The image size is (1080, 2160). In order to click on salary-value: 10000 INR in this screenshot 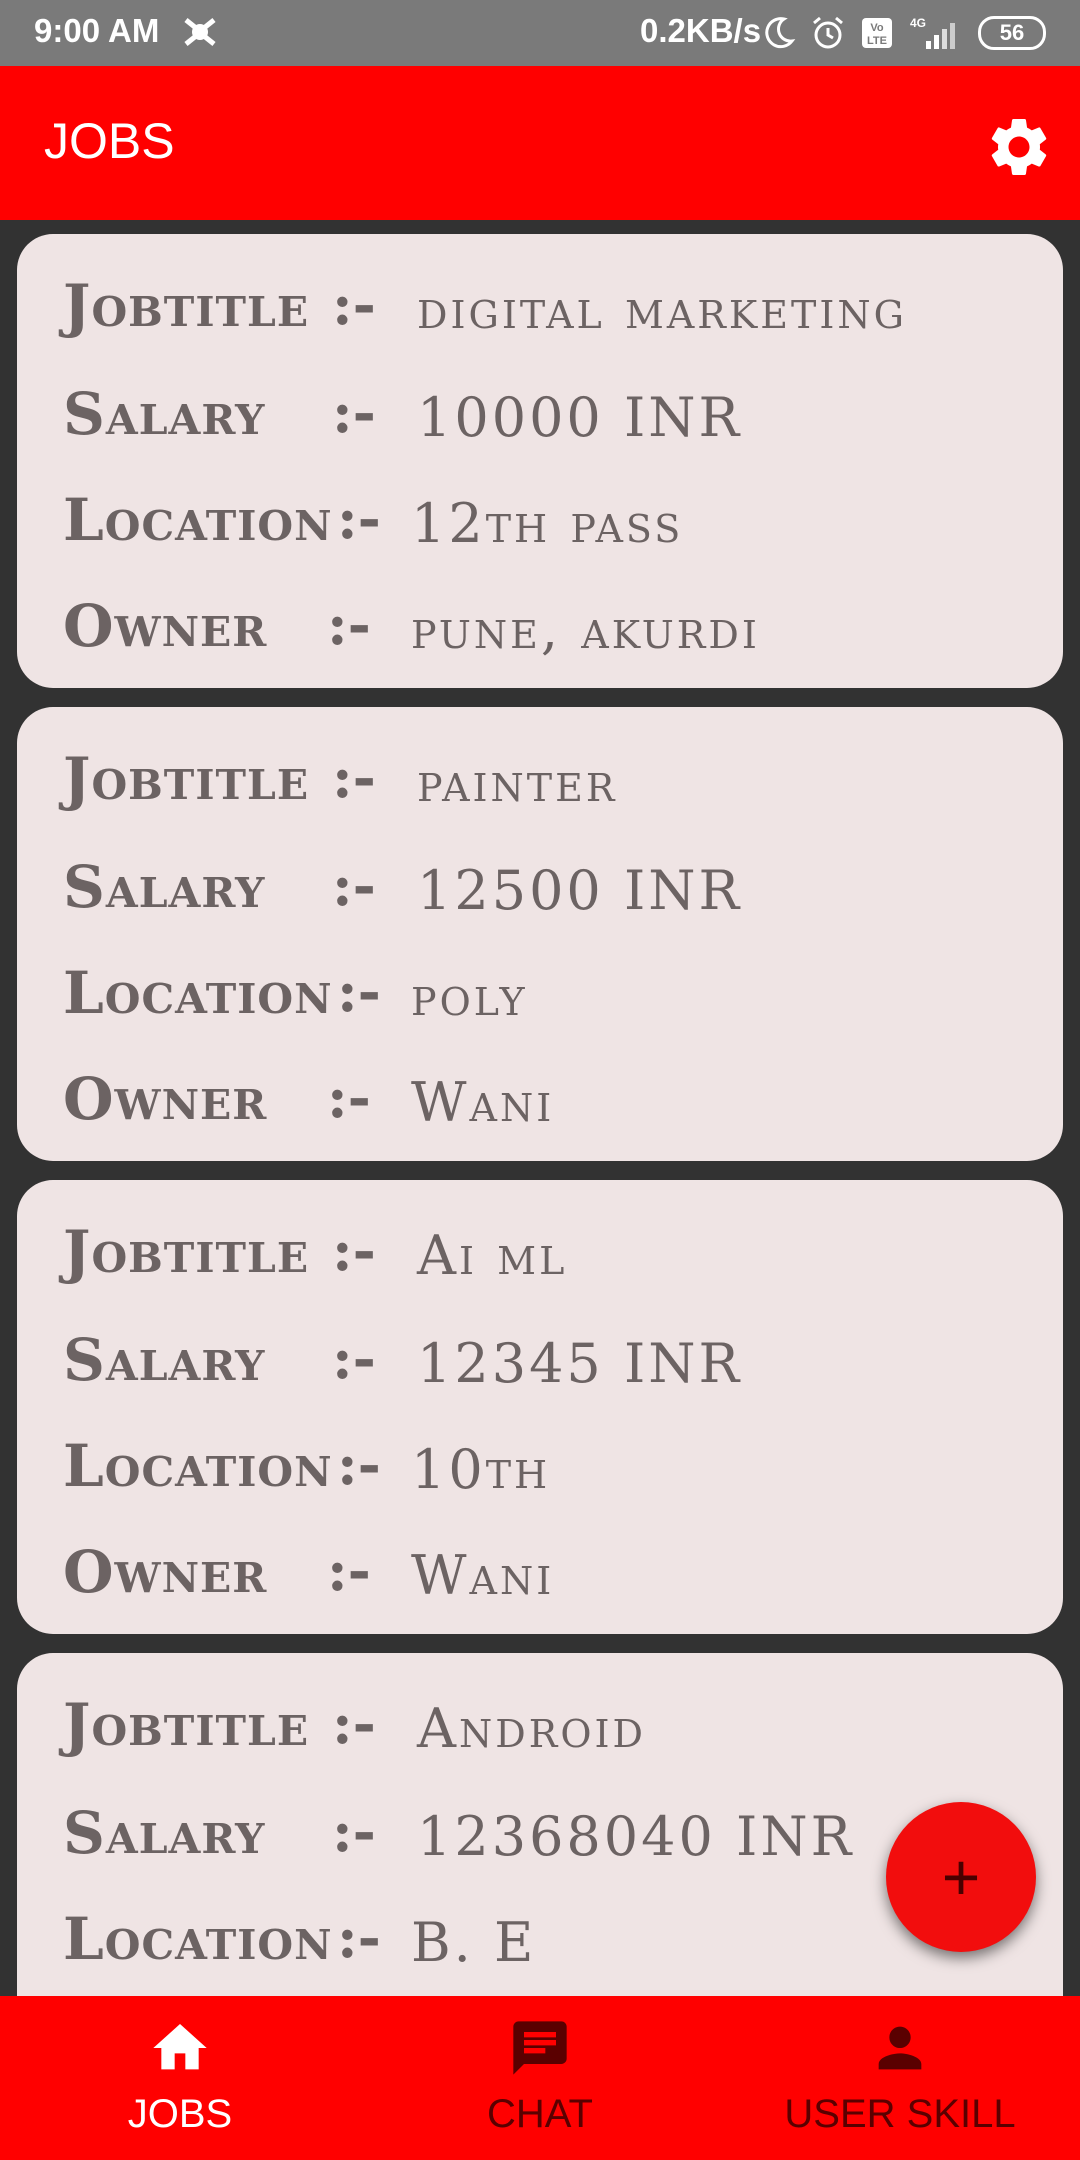, I will do `click(580, 417)`.